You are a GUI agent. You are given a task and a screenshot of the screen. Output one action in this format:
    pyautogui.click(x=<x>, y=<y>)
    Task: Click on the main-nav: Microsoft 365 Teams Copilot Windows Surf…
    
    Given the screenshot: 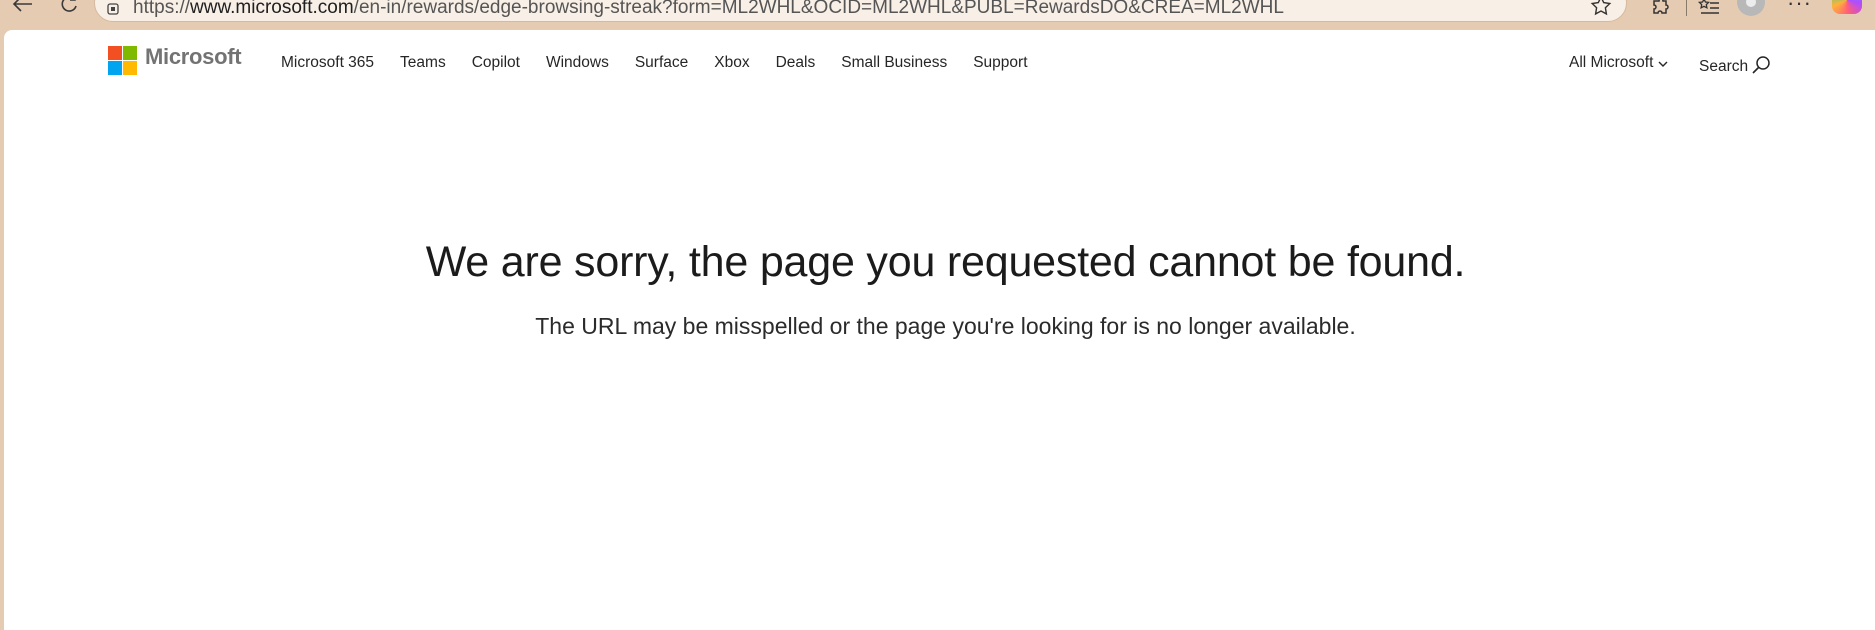 What is the action you would take?
    pyautogui.click(x=667, y=63)
    